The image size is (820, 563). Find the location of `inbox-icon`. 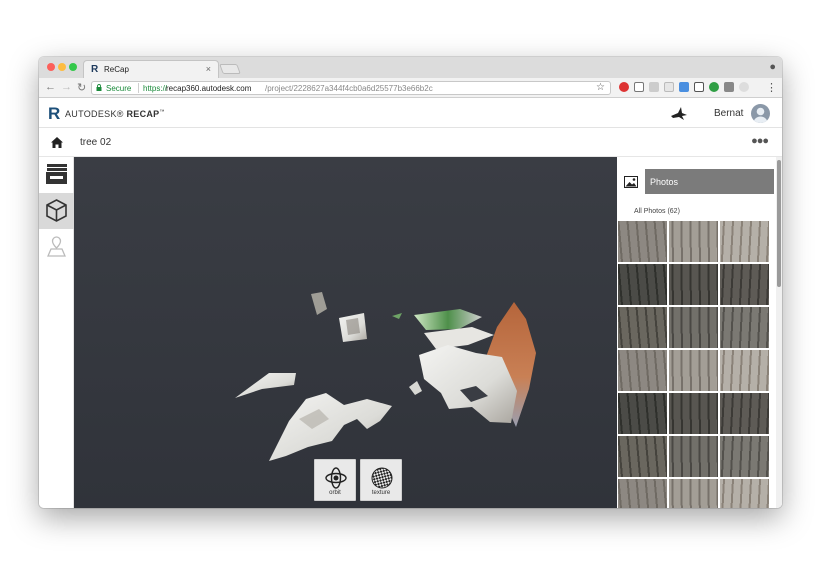

inbox-icon is located at coordinates (56, 174).